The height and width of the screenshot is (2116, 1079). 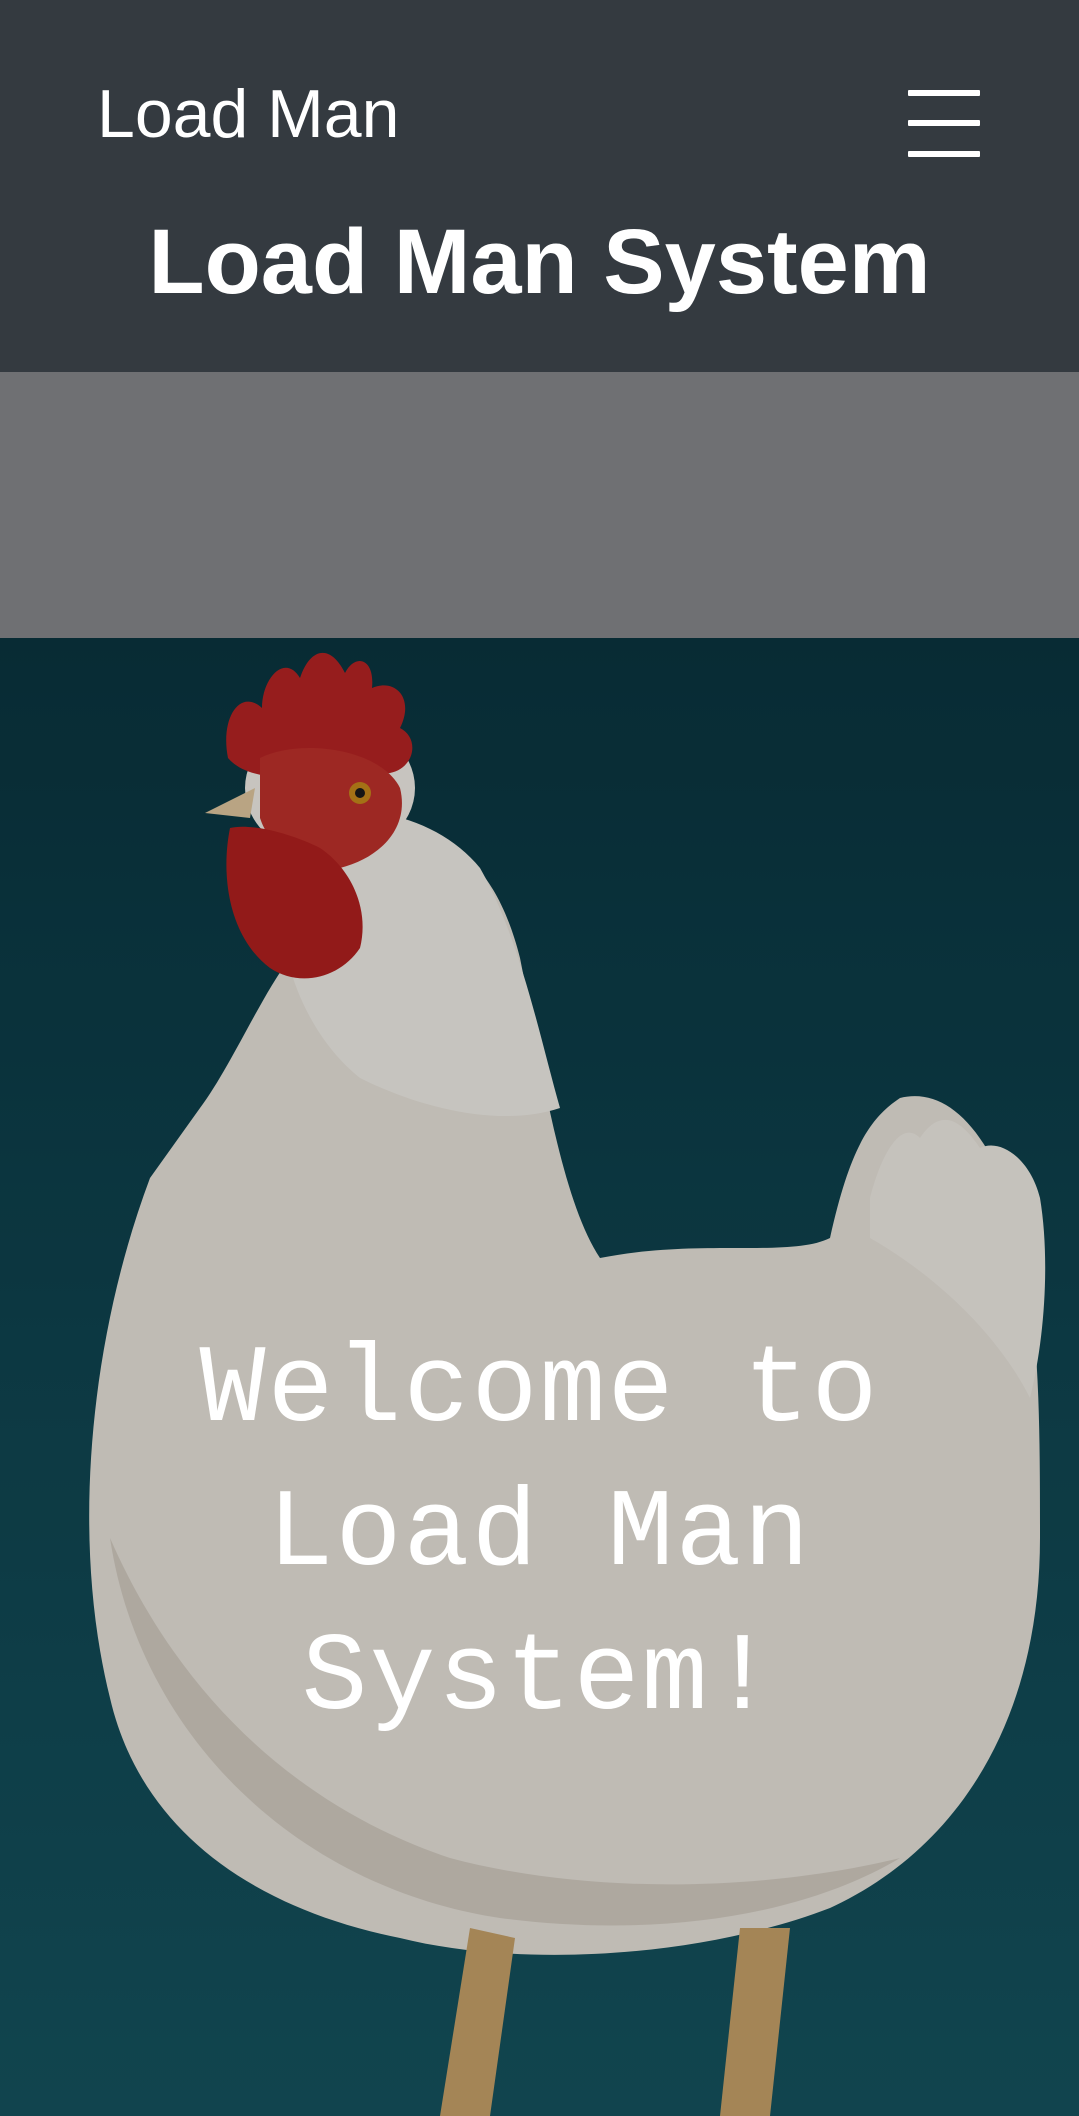 I want to click on welcome-line-3: System!, so click(x=539, y=1679).